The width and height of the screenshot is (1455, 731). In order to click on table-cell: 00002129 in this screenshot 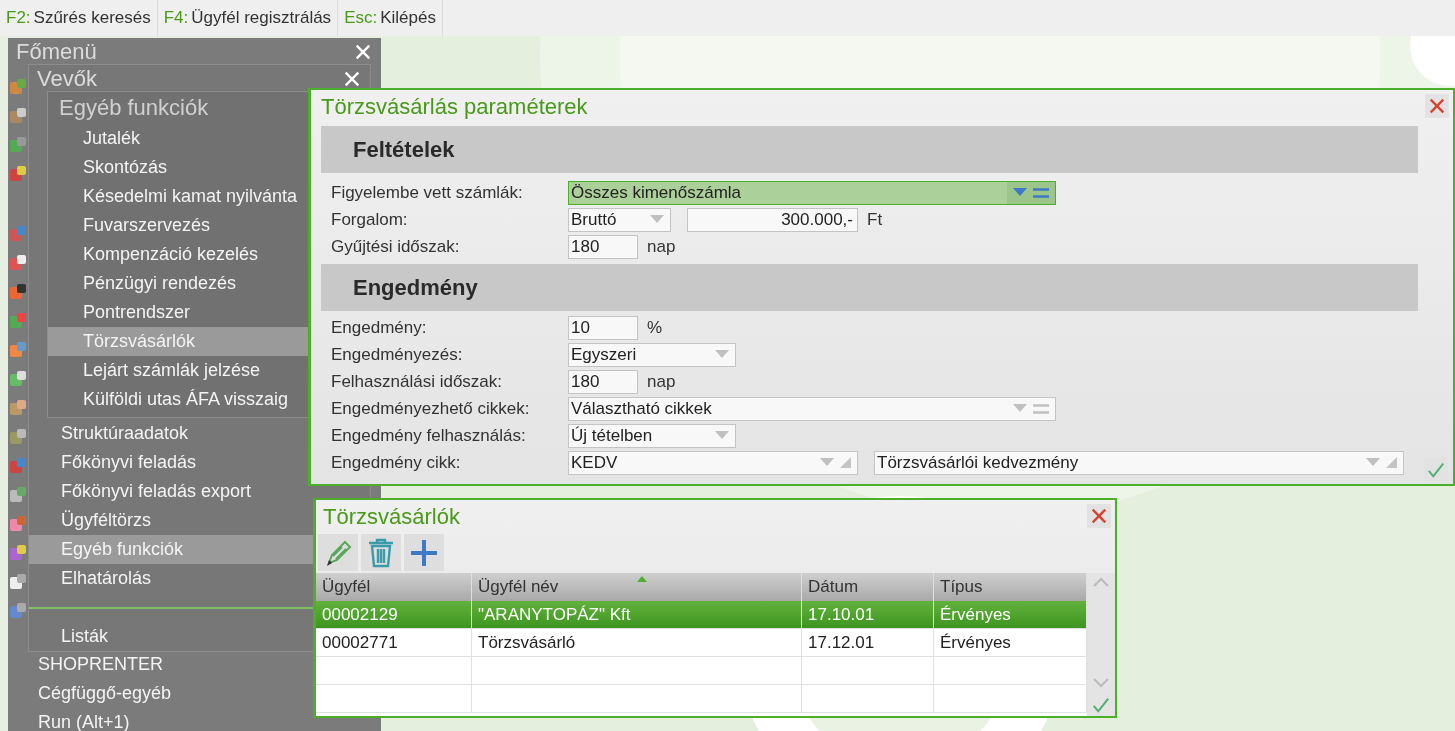, I will do `click(394, 615)`.